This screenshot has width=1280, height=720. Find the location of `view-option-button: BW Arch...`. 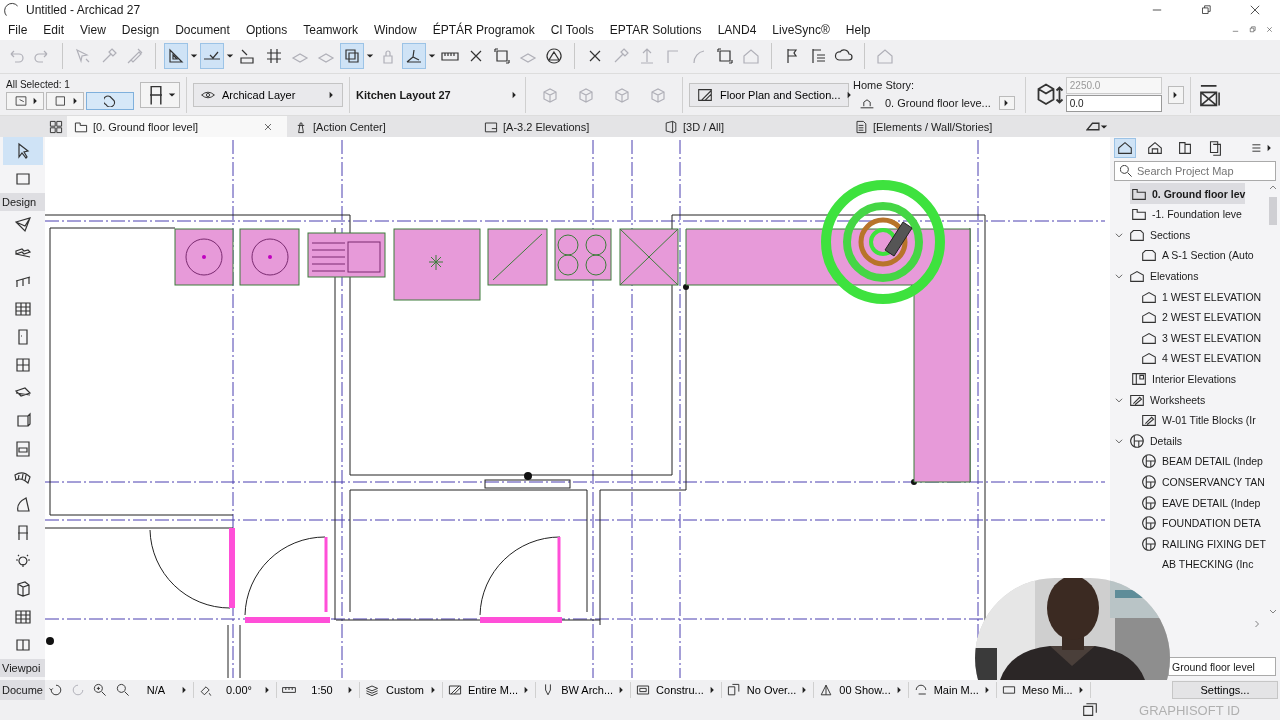

view-option-button: BW Arch... is located at coordinates (584, 690).